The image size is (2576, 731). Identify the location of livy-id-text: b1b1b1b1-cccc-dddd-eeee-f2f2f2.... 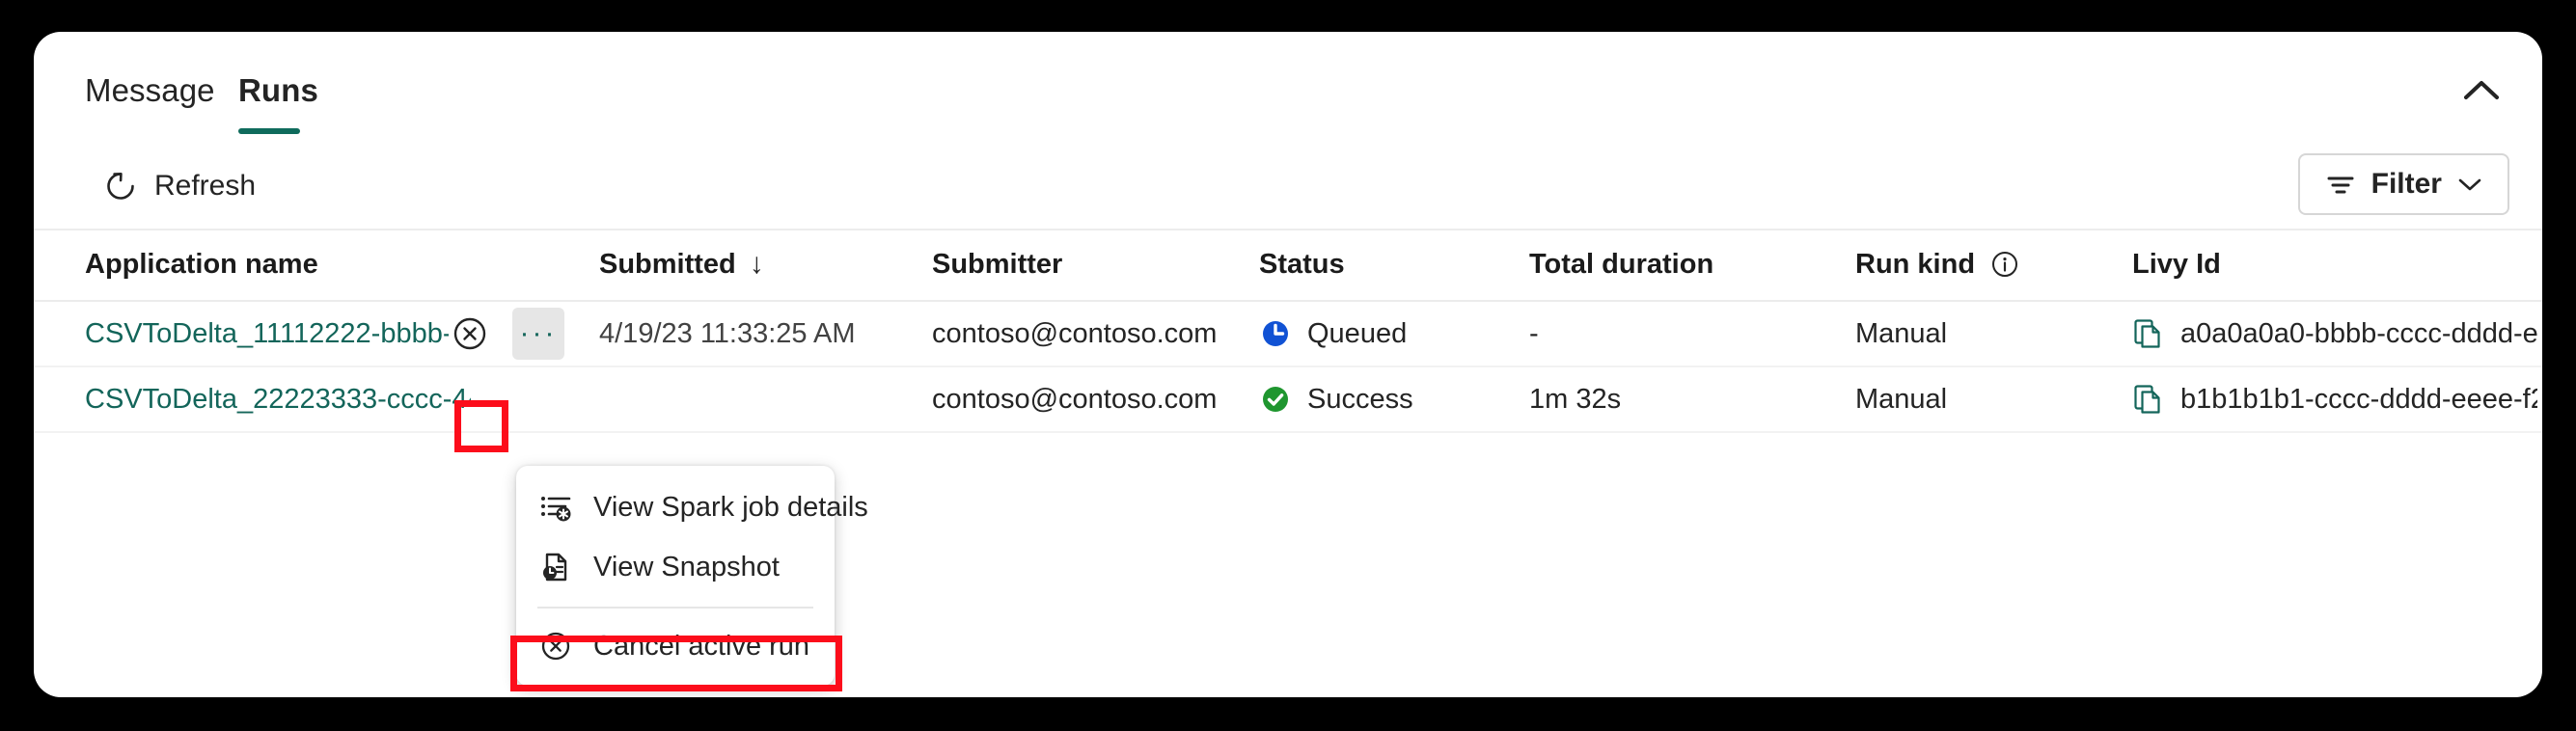
(2359, 399).